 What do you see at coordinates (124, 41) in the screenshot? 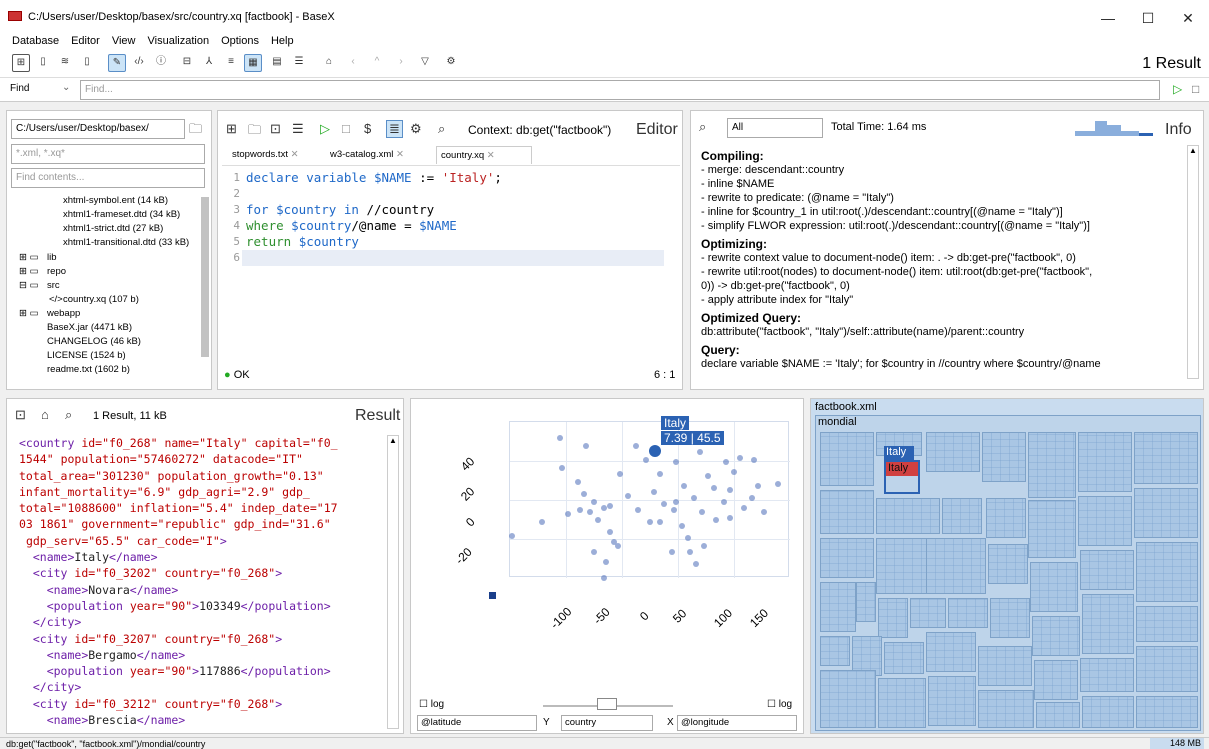
I see `menu-view: View` at bounding box center [124, 41].